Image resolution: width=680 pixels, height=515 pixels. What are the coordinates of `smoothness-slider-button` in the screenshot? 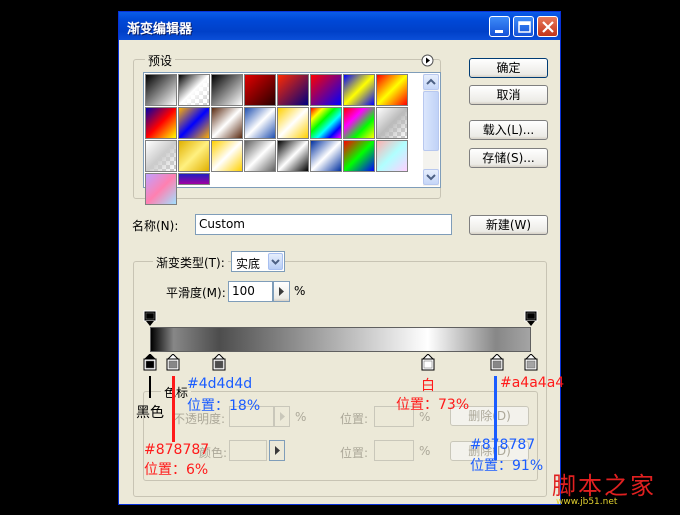 It's located at (281, 291).